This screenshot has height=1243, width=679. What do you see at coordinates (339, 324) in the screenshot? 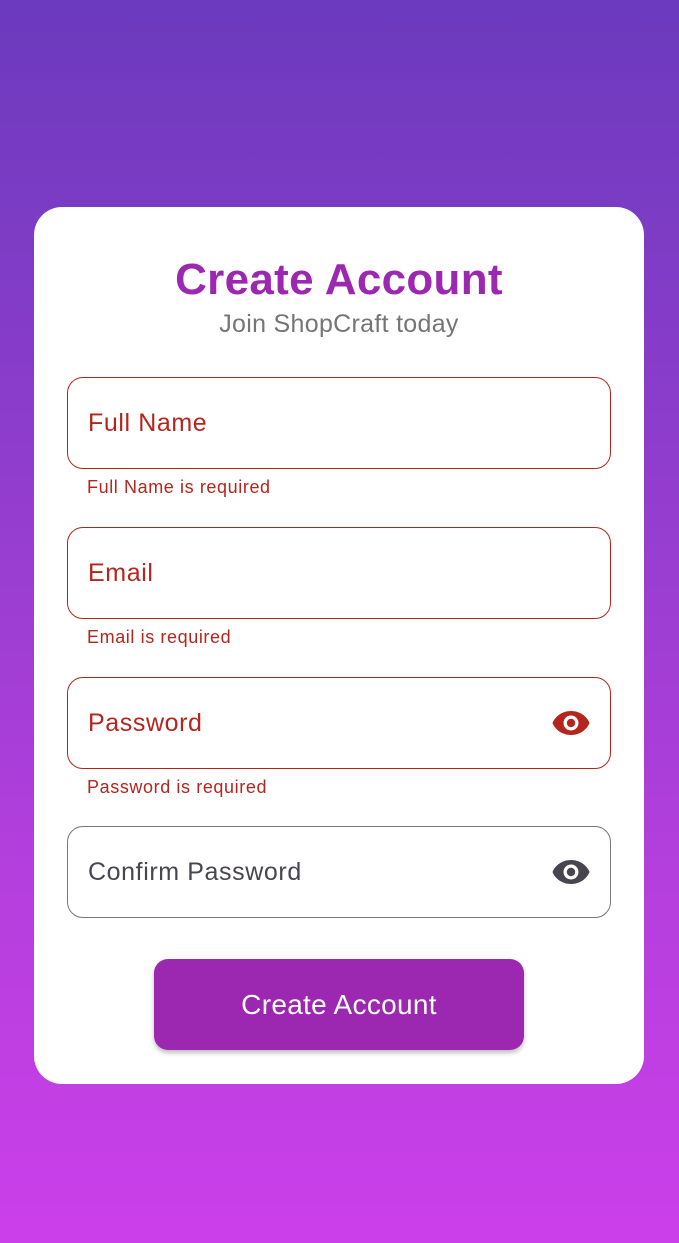
I see `page-subtitle: Join ShopCraft today` at bounding box center [339, 324].